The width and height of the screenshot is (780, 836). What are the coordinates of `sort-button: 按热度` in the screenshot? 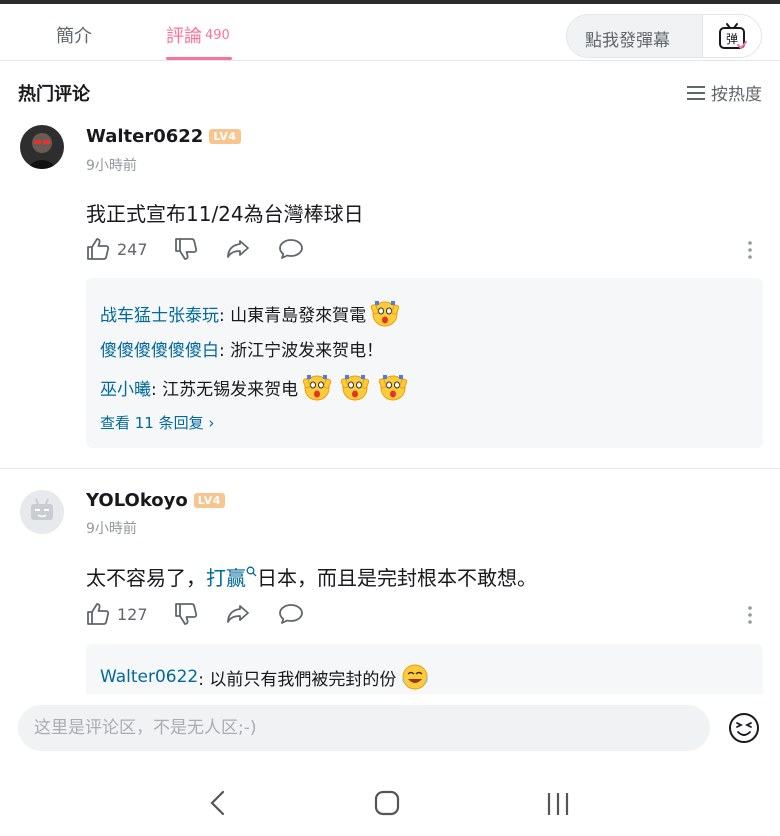 It's located at (724, 92).